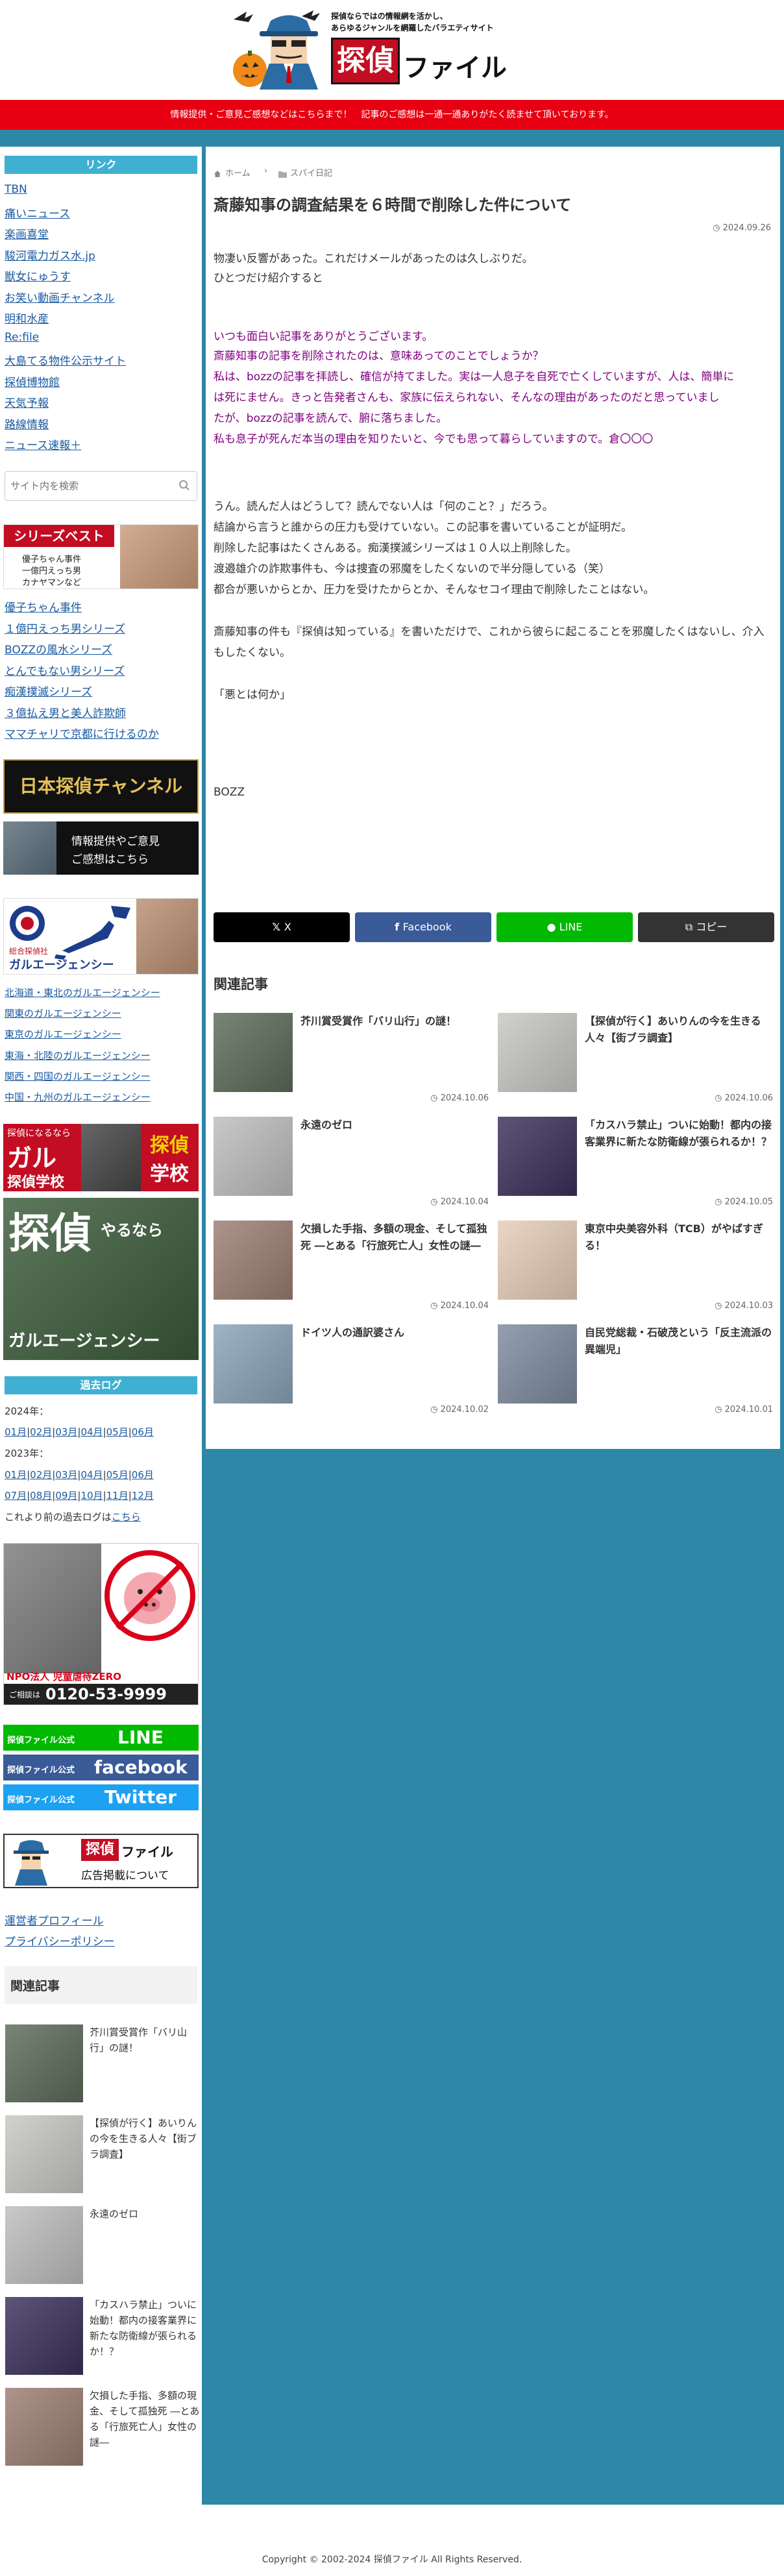 Image resolution: width=784 pixels, height=2576 pixels. I want to click on sidebar-related-item: 欠損した手指、多額の現金、そして孤独死 ―とある「行旅死亡人」女性の謎―, so click(103, 2427).